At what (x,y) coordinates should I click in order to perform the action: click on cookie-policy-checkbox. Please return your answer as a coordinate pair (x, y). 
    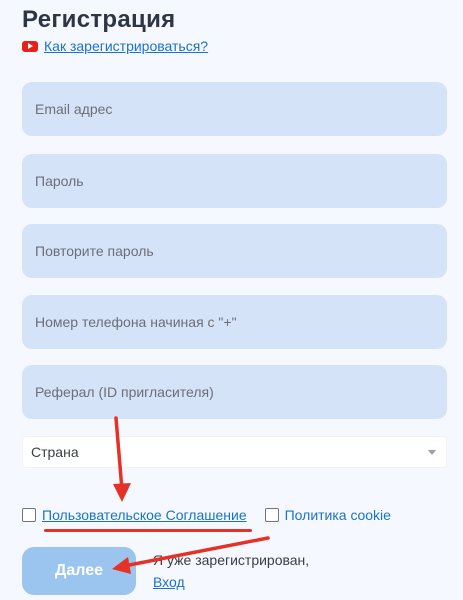
    Looking at the image, I should click on (271, 515).